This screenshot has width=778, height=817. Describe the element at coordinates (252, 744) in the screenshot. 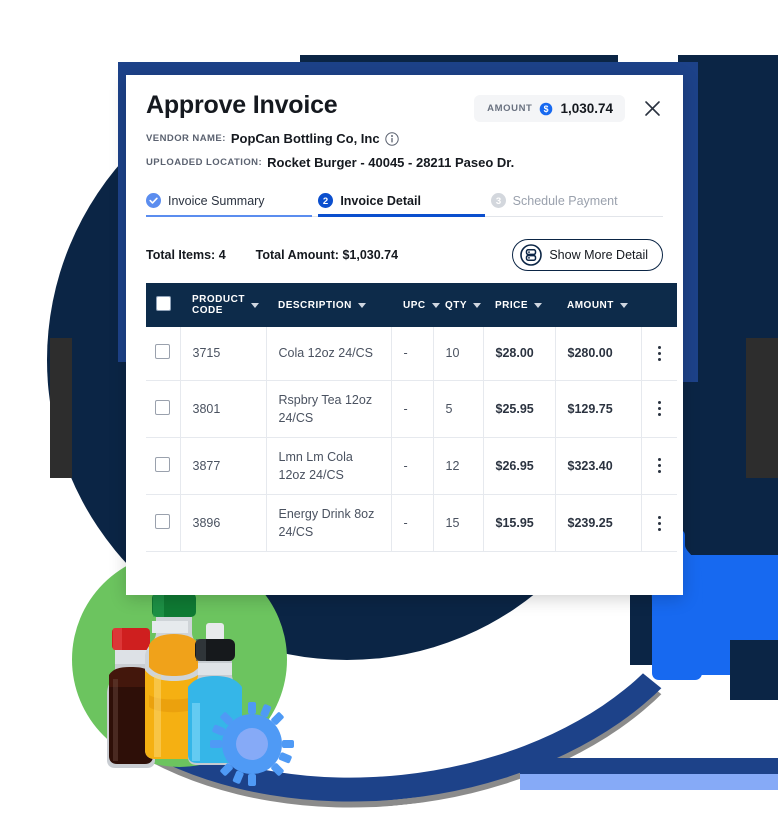

I see `gear-icon` at that location.